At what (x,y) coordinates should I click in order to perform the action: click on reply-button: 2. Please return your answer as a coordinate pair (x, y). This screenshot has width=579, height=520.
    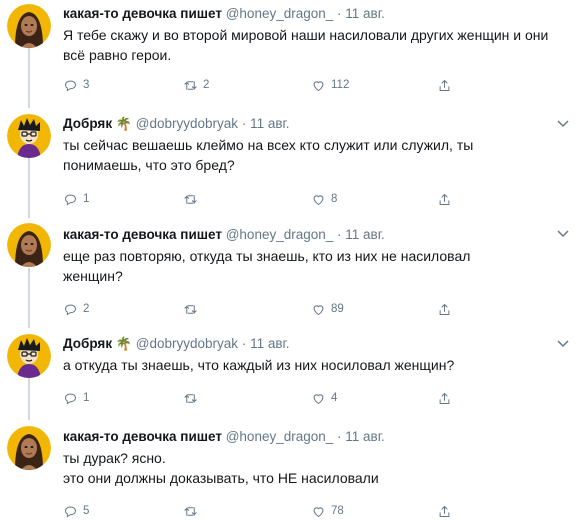
    Looking at the image, I should click on (76, 309).